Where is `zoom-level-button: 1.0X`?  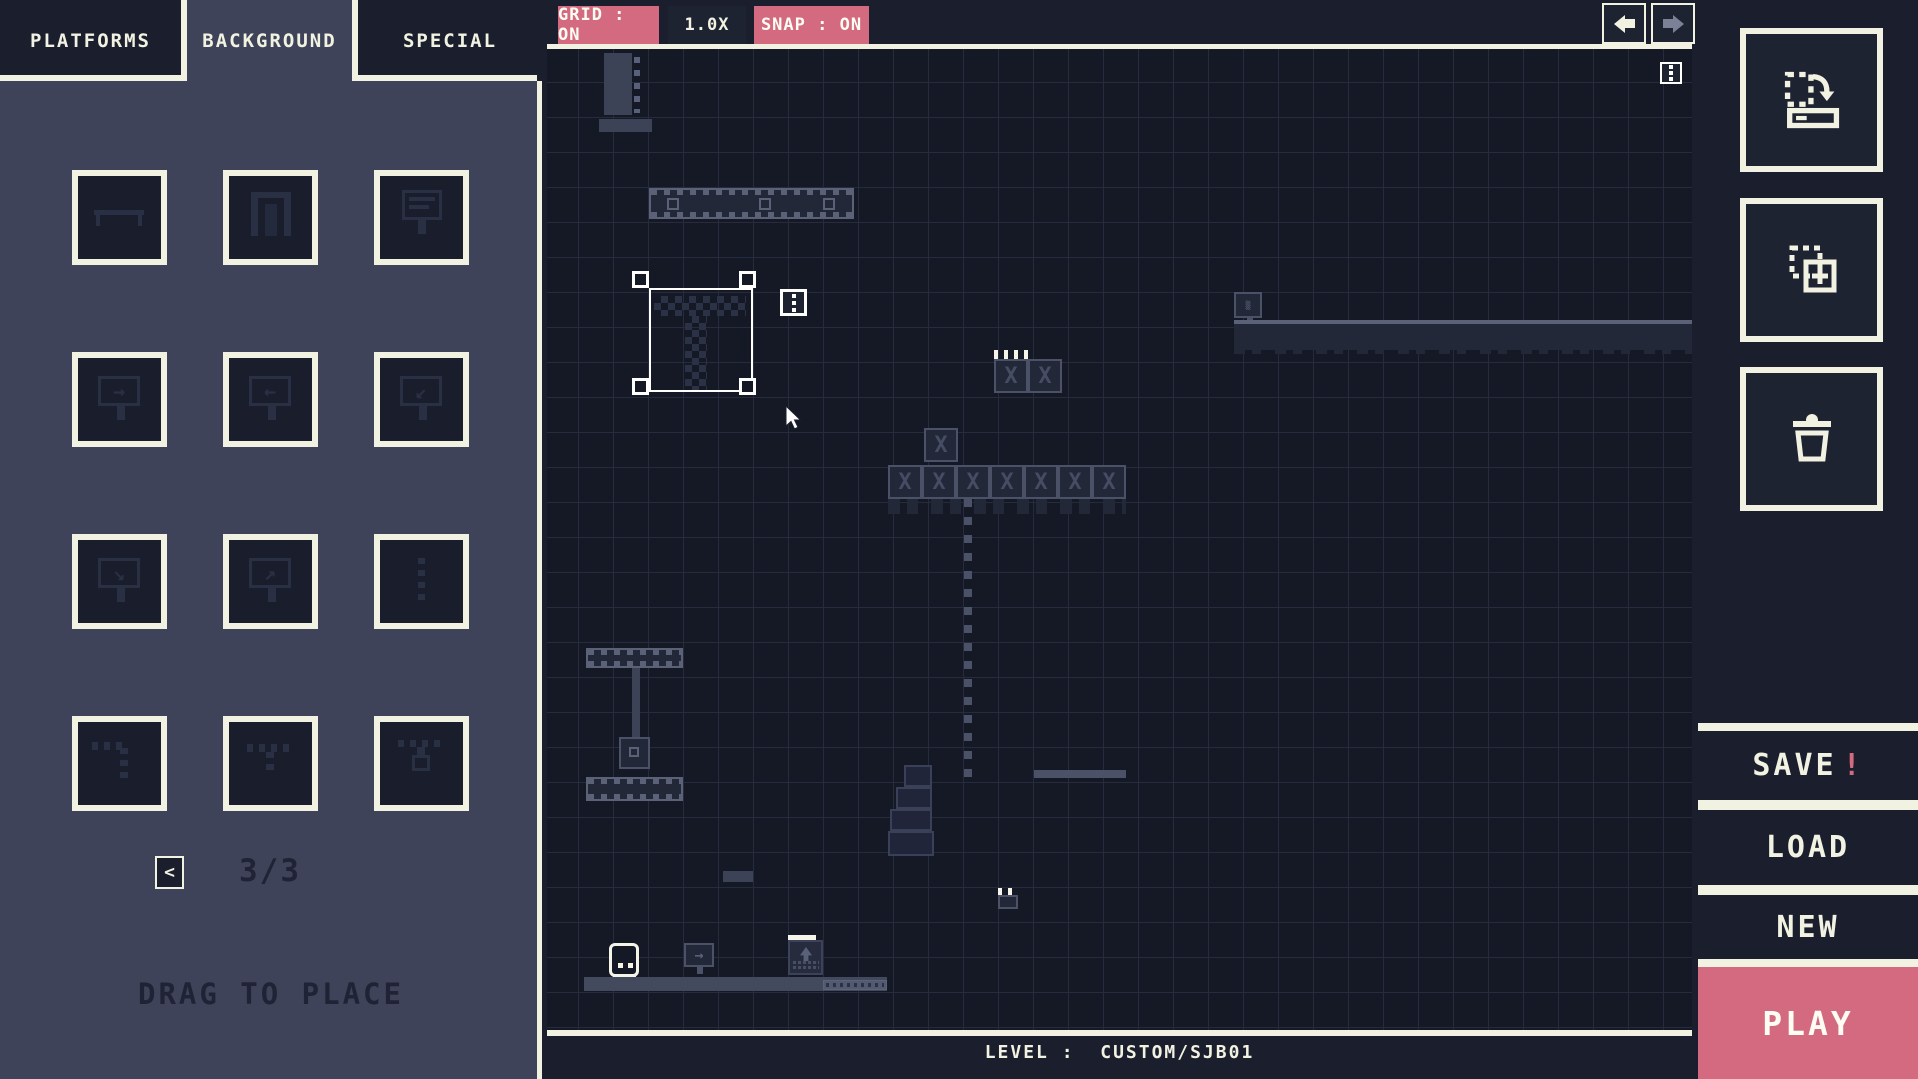
zoom-level-button: 1.0X is located at coordinates (707, 25).